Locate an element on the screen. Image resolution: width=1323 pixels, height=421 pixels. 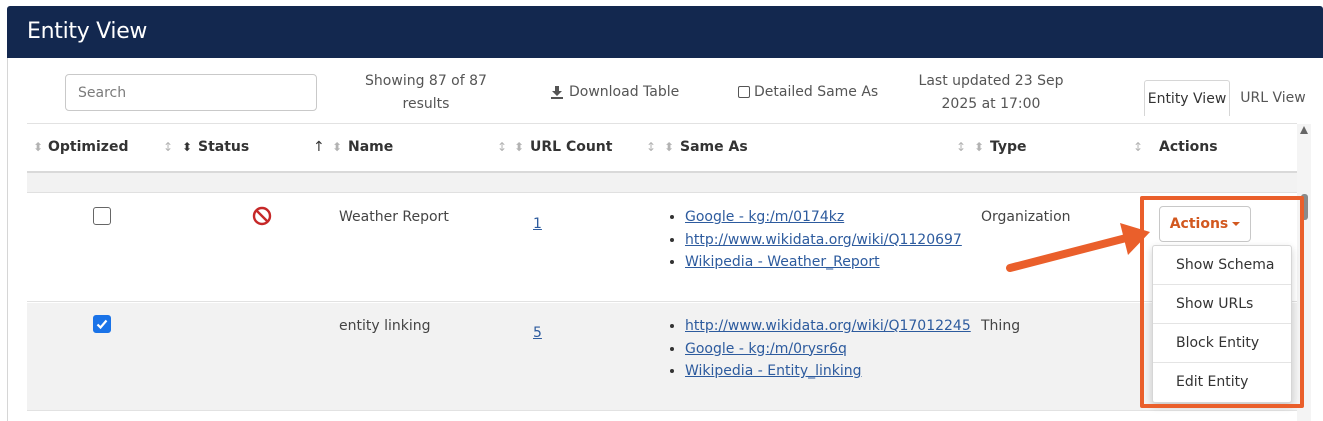
column-header-status: Status is located at coordinates (223, 147).